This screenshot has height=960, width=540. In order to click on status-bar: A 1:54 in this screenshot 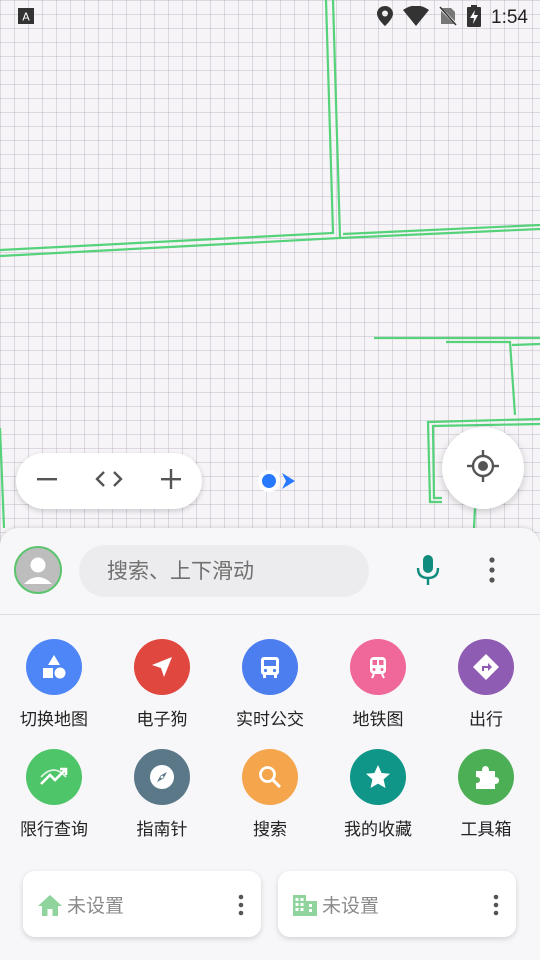, I will do `click(270, 18)`.